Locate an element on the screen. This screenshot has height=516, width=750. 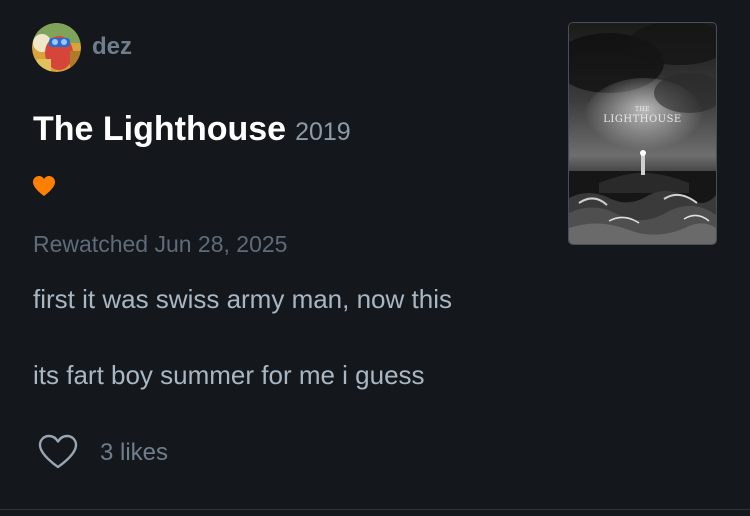
film-poster: THE LIGHTHOUSE is located at coordinates (642, 133).